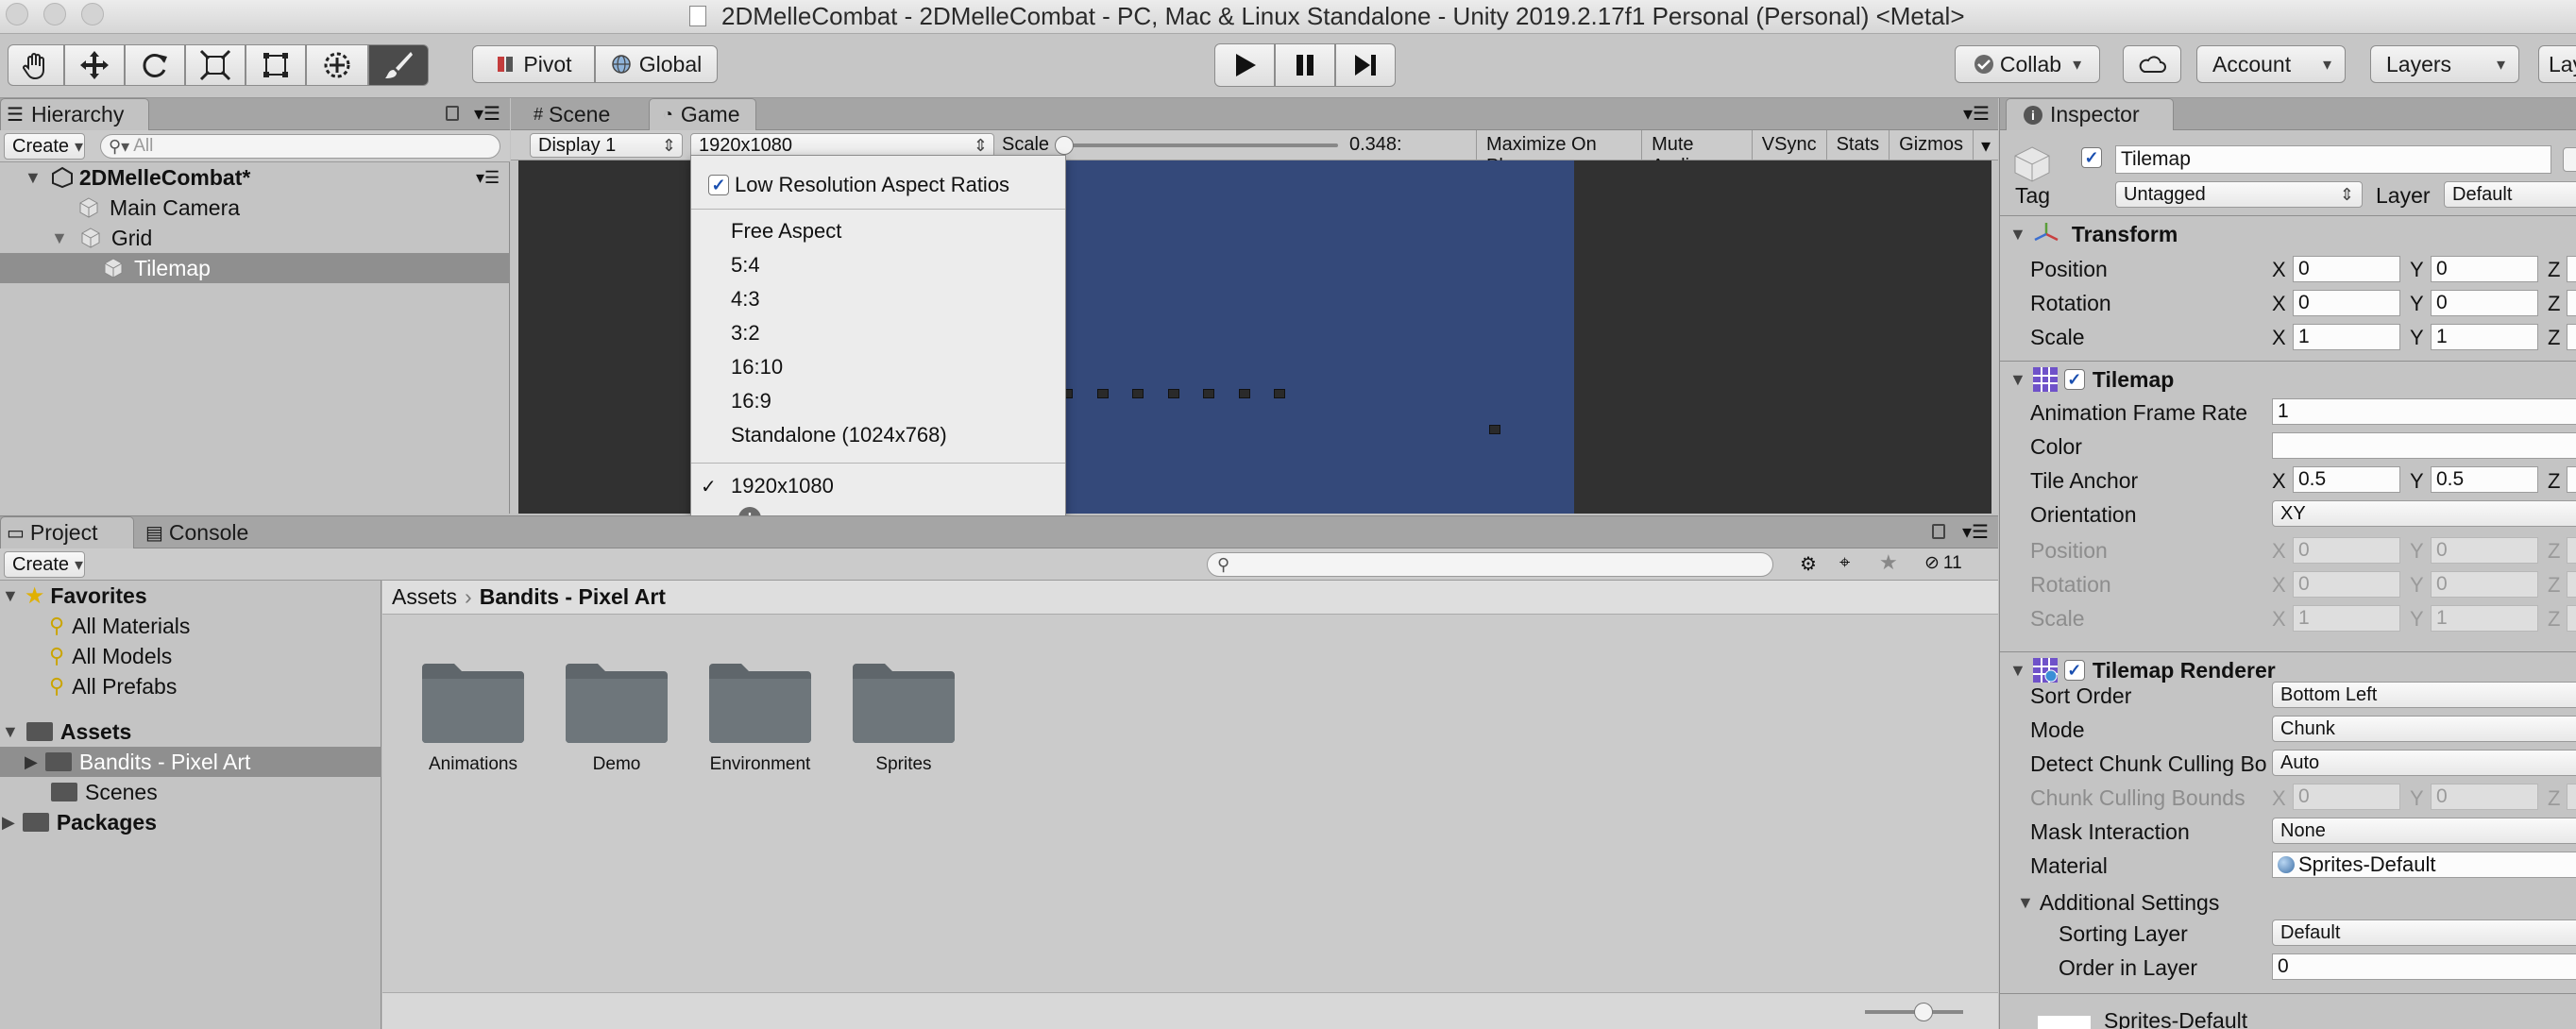  What do you see at coordinates (2484, 337) in the screenshot?
I see `scale-y-field: 1` at bounding box center [2484, 337].